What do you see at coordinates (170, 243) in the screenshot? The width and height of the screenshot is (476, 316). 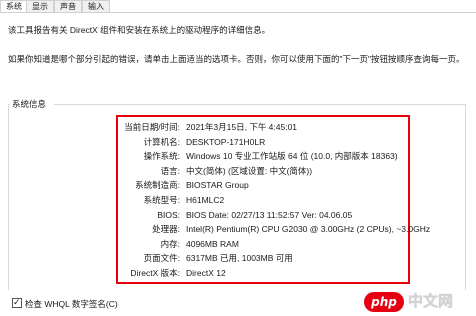 I see `system-info-label: 内存:` at bounding box center [170, 243].